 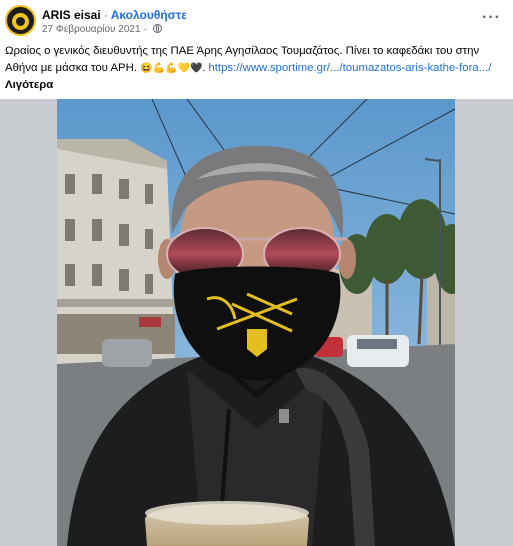 I want to click on post-date-link: 27 Φεβρουαρίου 2021, so click(x=91, y=29).